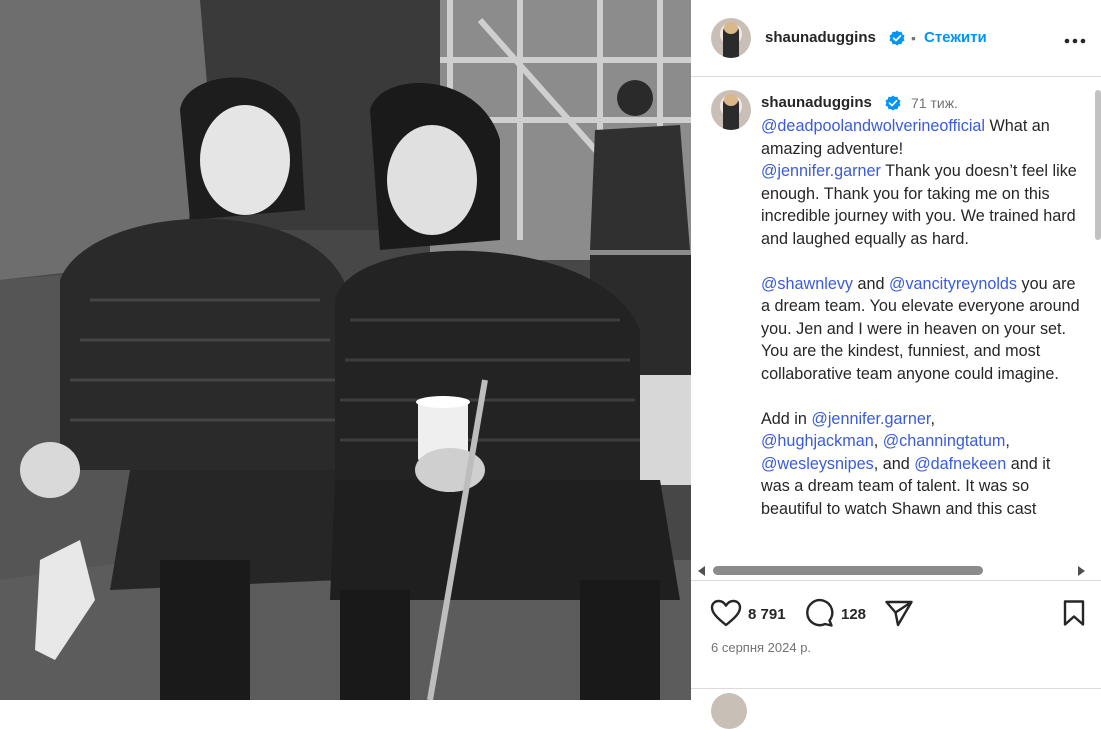 The width and height of the screenshot is (1101, 729). I want to click on mention-link: @wesleysnipes, so click(817, 464).